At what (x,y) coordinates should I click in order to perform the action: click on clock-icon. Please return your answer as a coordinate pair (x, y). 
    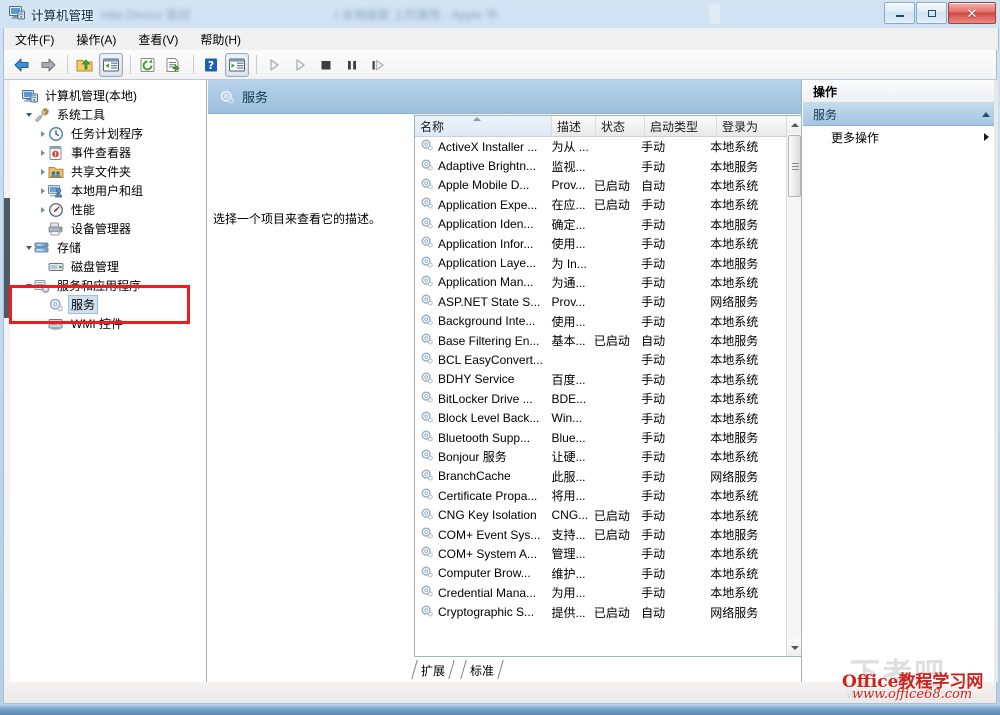
    Looking at the image, I should click on (56, 134).